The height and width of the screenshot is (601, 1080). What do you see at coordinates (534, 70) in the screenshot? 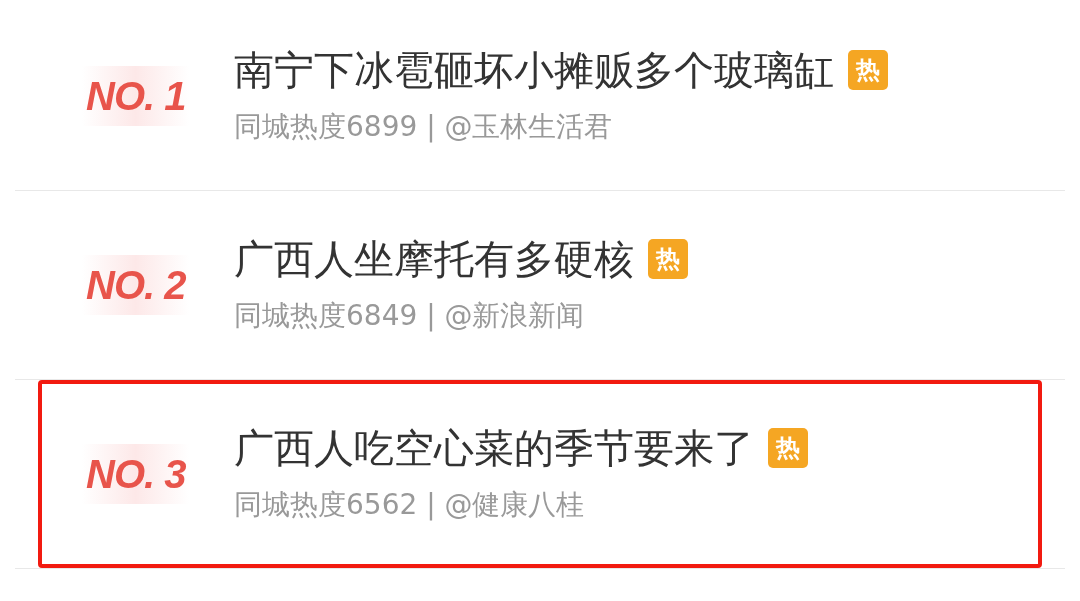
I see `headline: 南宁下冰雹砸坏小摊贩多个玻璃缸` at bounding box center [534, 70].